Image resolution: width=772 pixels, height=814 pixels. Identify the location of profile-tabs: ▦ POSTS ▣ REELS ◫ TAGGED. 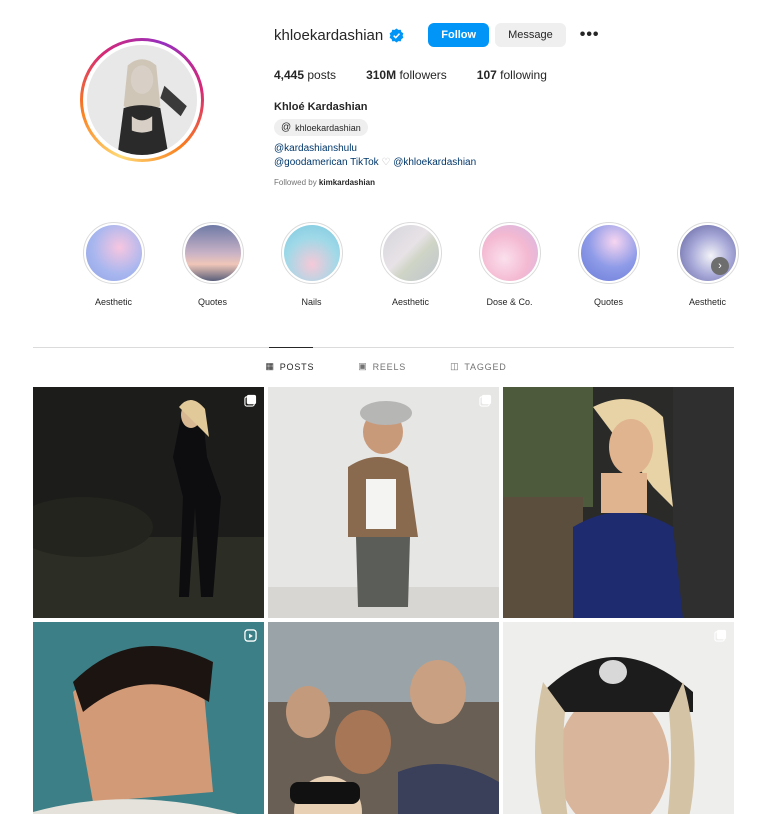
(386, 366).